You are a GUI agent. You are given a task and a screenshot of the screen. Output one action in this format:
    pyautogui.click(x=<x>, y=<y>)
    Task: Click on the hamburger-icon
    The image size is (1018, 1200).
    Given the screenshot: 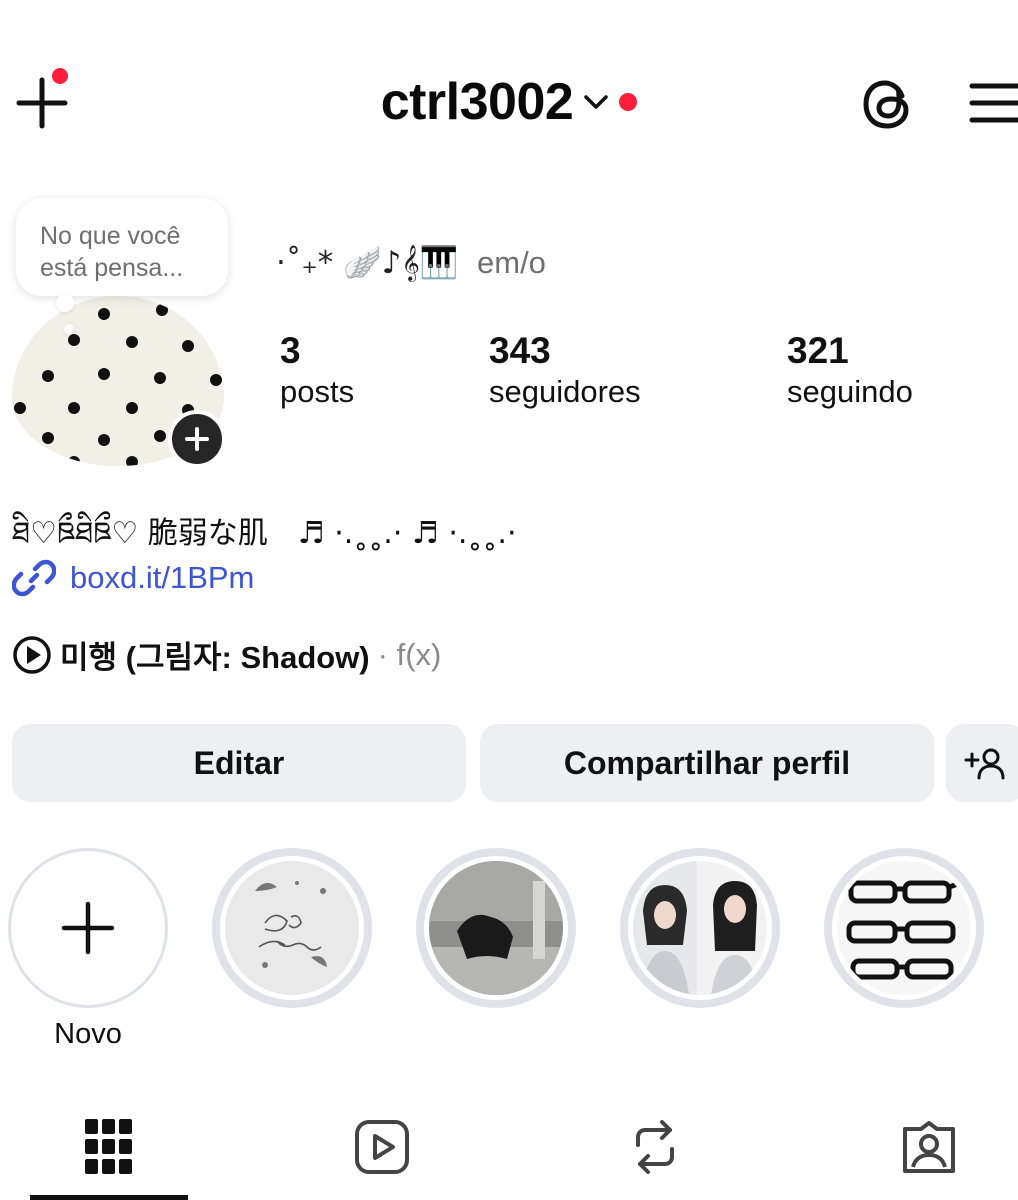 What is the action you would take?
    pyautogui.click(x=993, y=103)
    